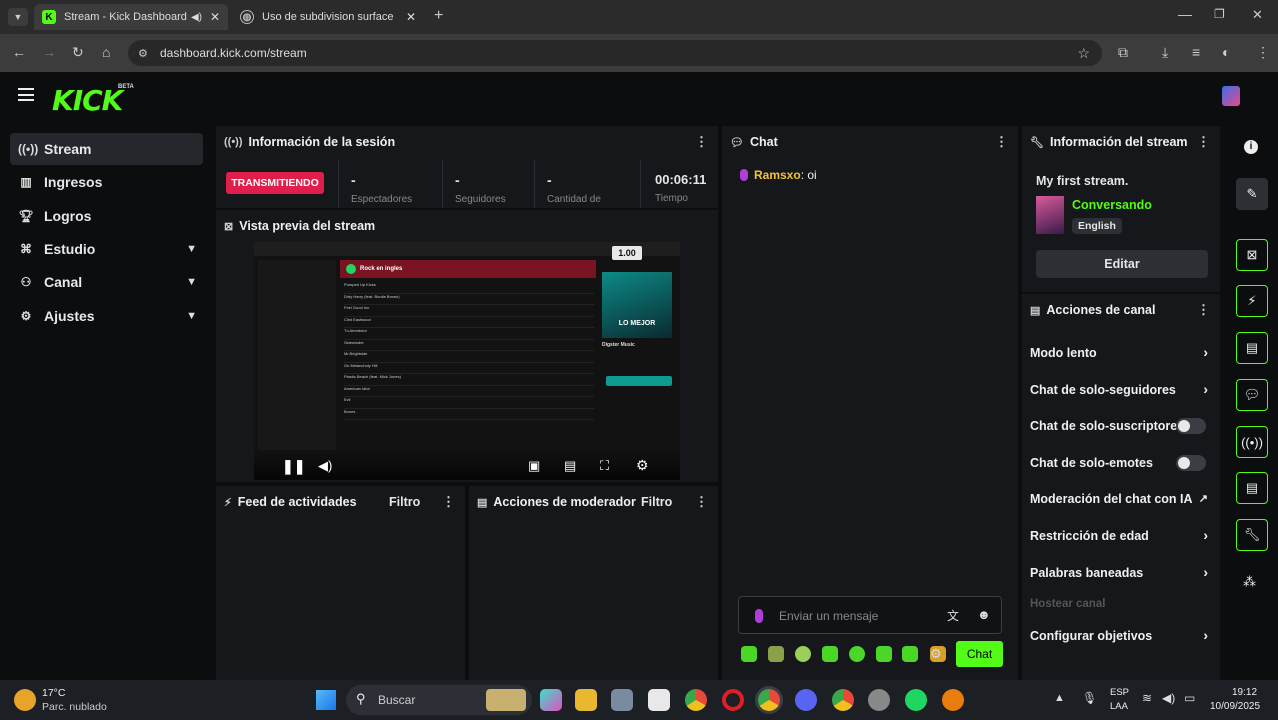  Describe the element at coordinates (1252, 395) in the screenshot. I see `rail-chat-button: 💬︎` at that location.